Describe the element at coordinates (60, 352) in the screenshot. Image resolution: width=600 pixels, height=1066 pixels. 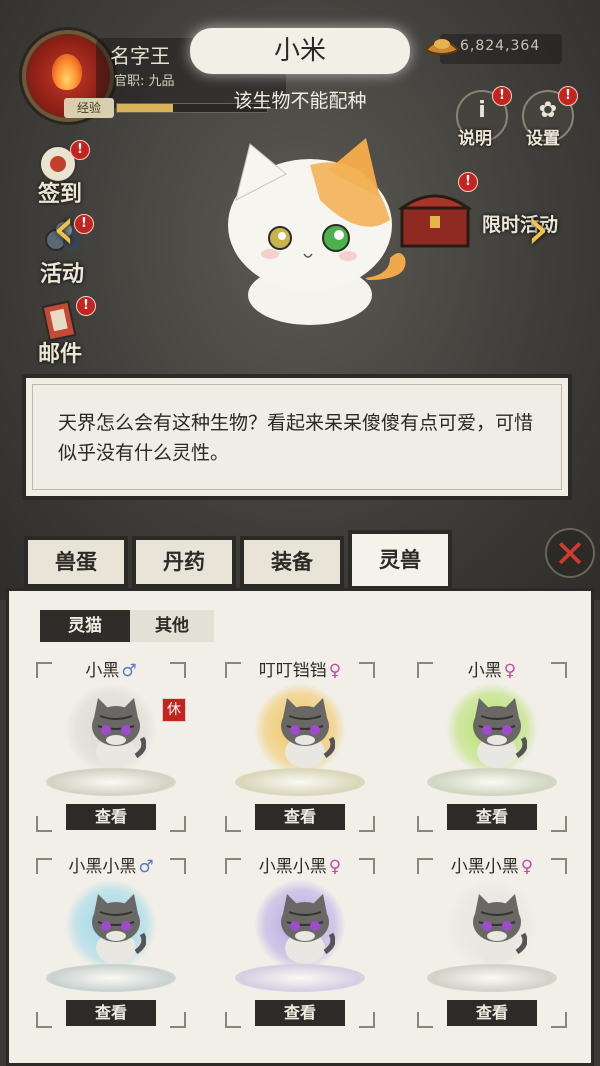
I see `mail-label: 邮件` at that location.